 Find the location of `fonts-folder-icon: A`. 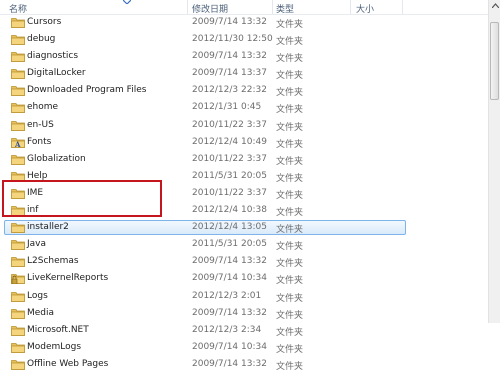

fonts-folder-icon: A is located at coordinates (18, 143).